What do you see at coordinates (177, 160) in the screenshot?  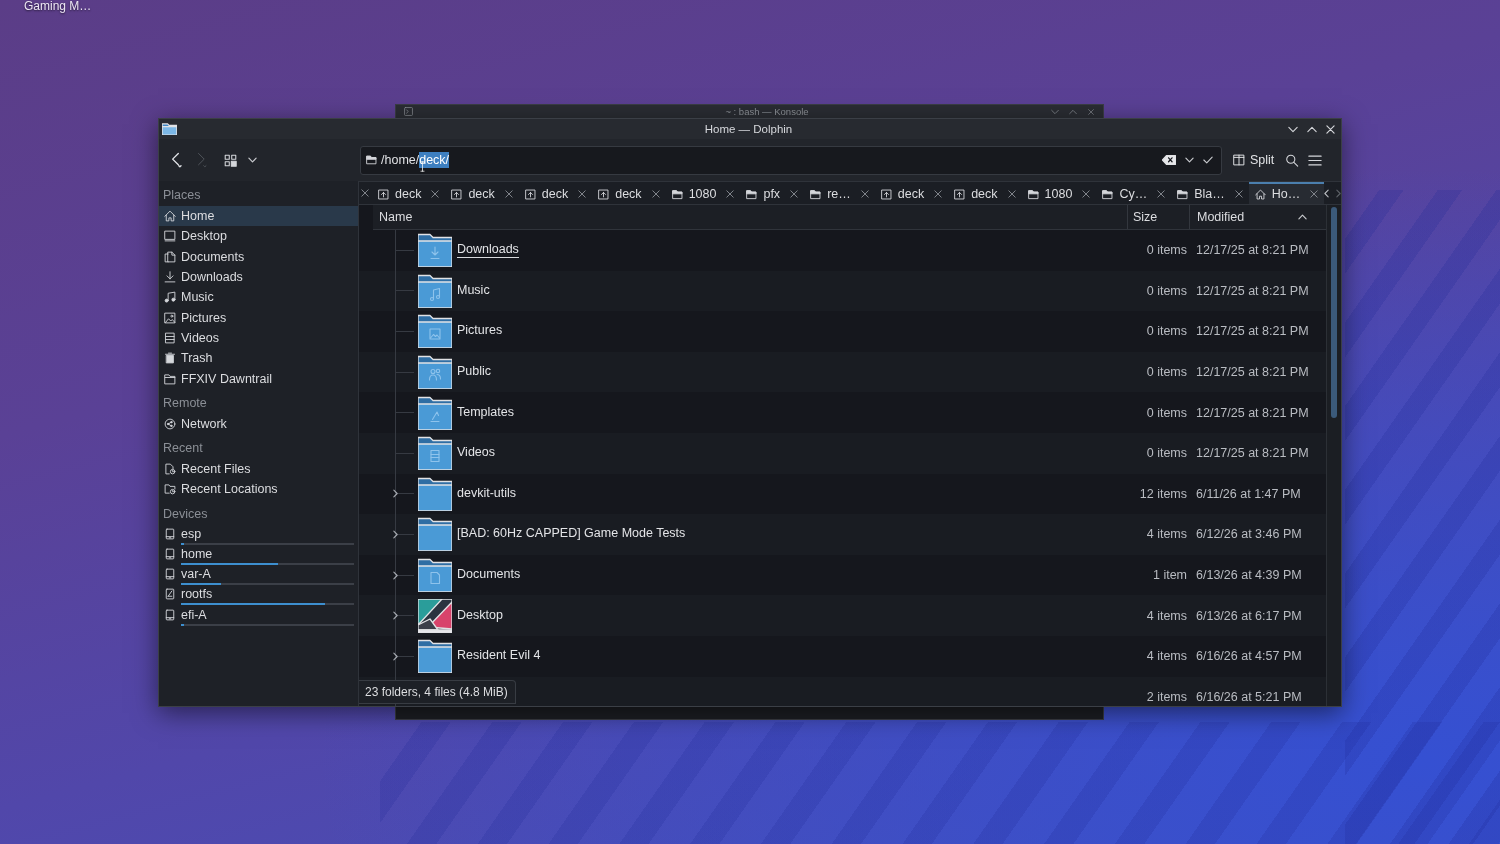 I see `back-icon` at bounding box center [177, 160].